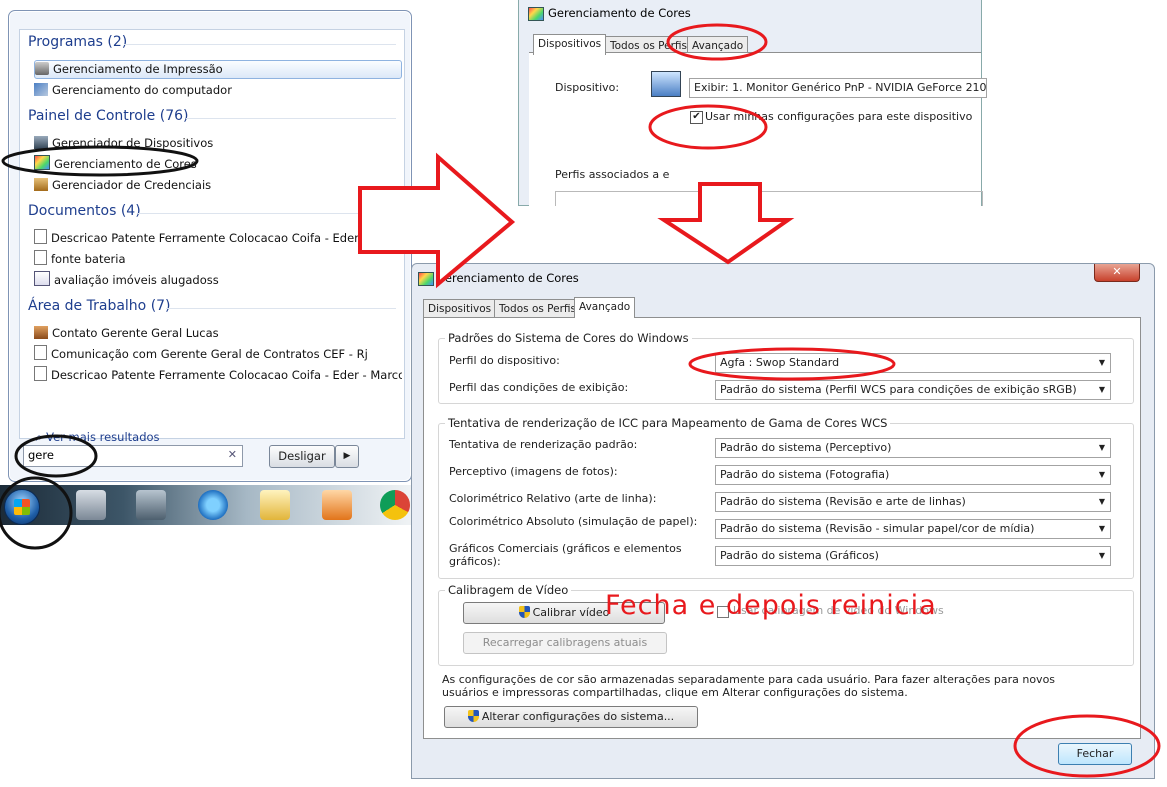 The width and height of the screenshot is (1167, 787). I want to click on highlight-ellipse-device-profile, so click(792, 364).